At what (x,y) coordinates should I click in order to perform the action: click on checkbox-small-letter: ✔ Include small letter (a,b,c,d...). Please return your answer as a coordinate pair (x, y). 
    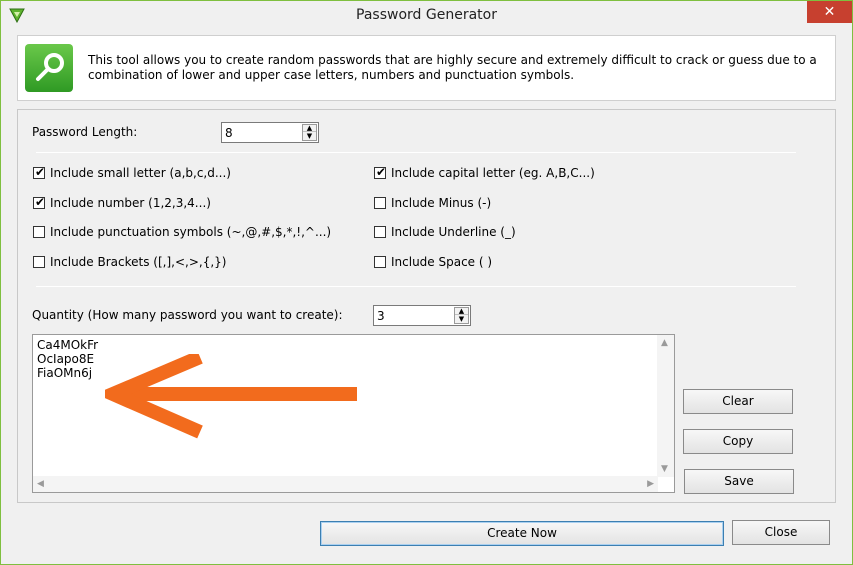
    Looking at the image, I should click on (132, 172).